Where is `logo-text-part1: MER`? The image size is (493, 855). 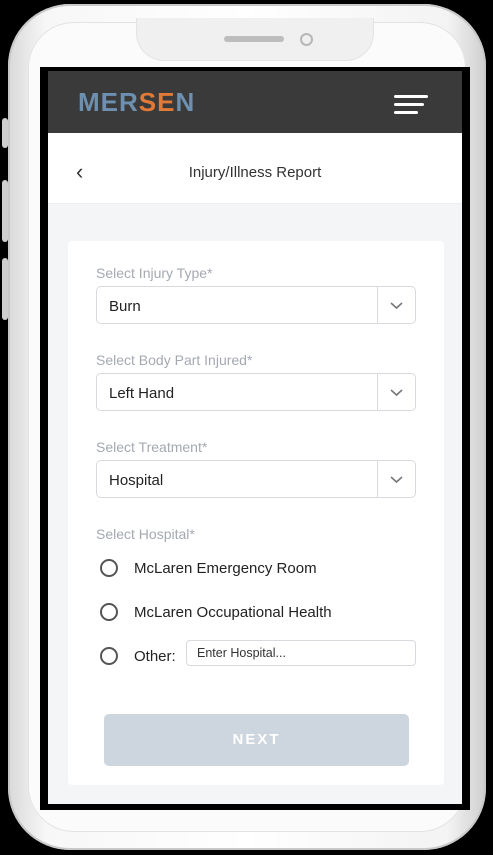
logo-text-part1: MER is located at coordinates (108, 102).